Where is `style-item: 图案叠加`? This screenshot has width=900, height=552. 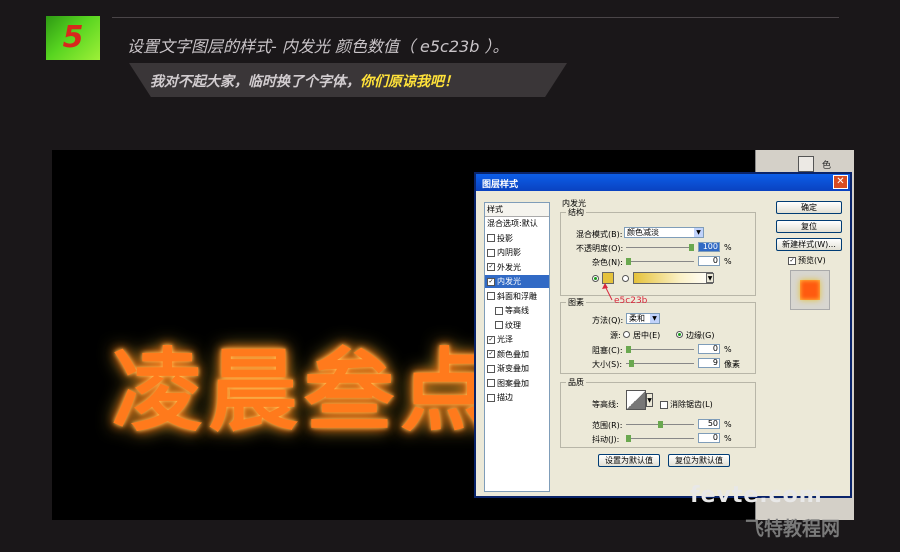
style-item: 图案叠加 is located at coordinates (508, 383).